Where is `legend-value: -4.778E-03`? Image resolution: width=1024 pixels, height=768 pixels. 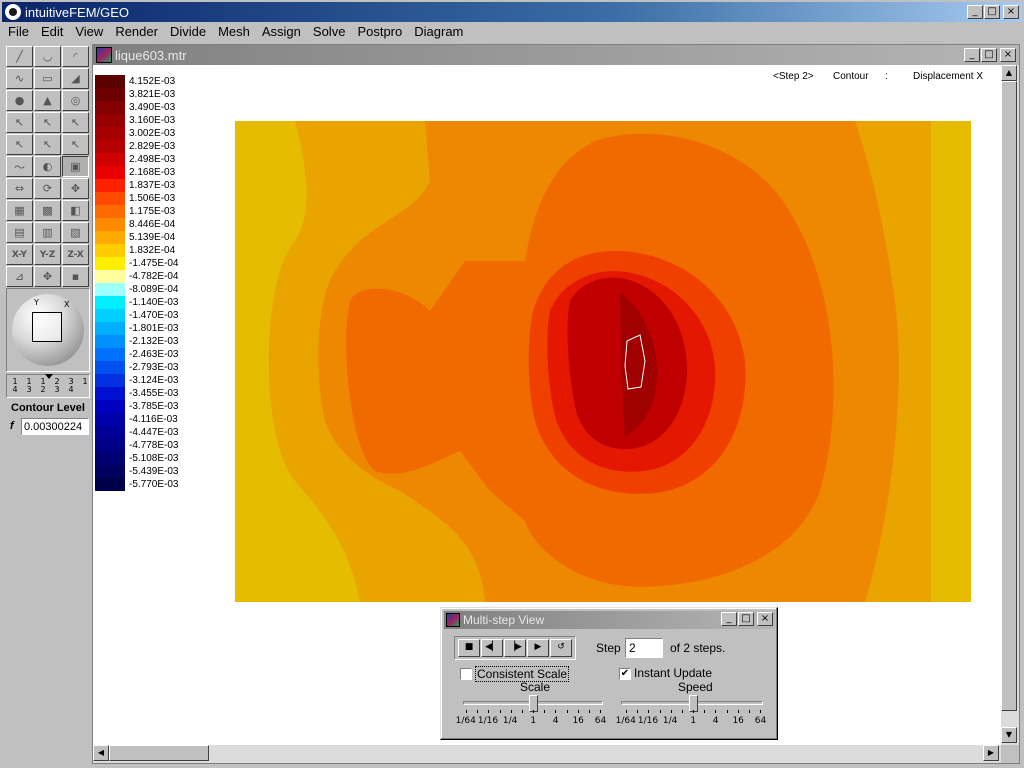 legend-value: -4.778E-03 is located at coordinates (154, 445).